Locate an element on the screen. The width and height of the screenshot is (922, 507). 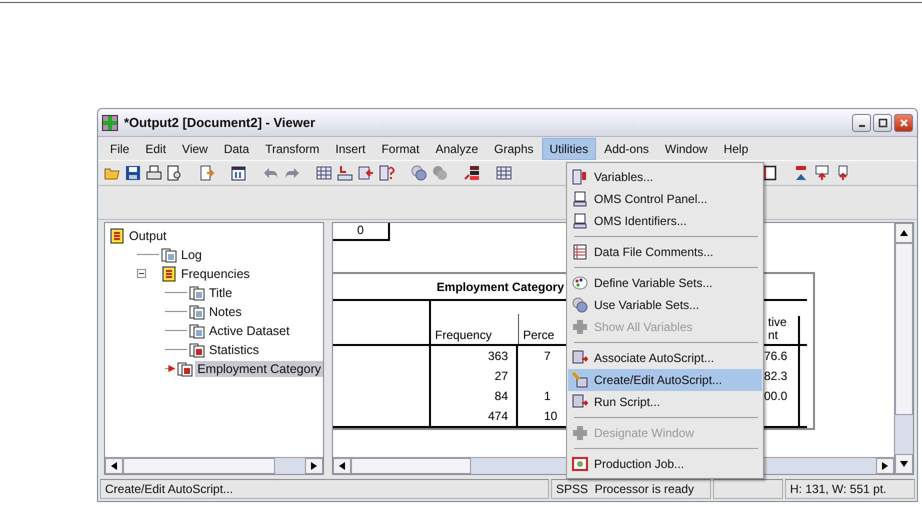
pencil-icon is located at coordinates (580, 380).